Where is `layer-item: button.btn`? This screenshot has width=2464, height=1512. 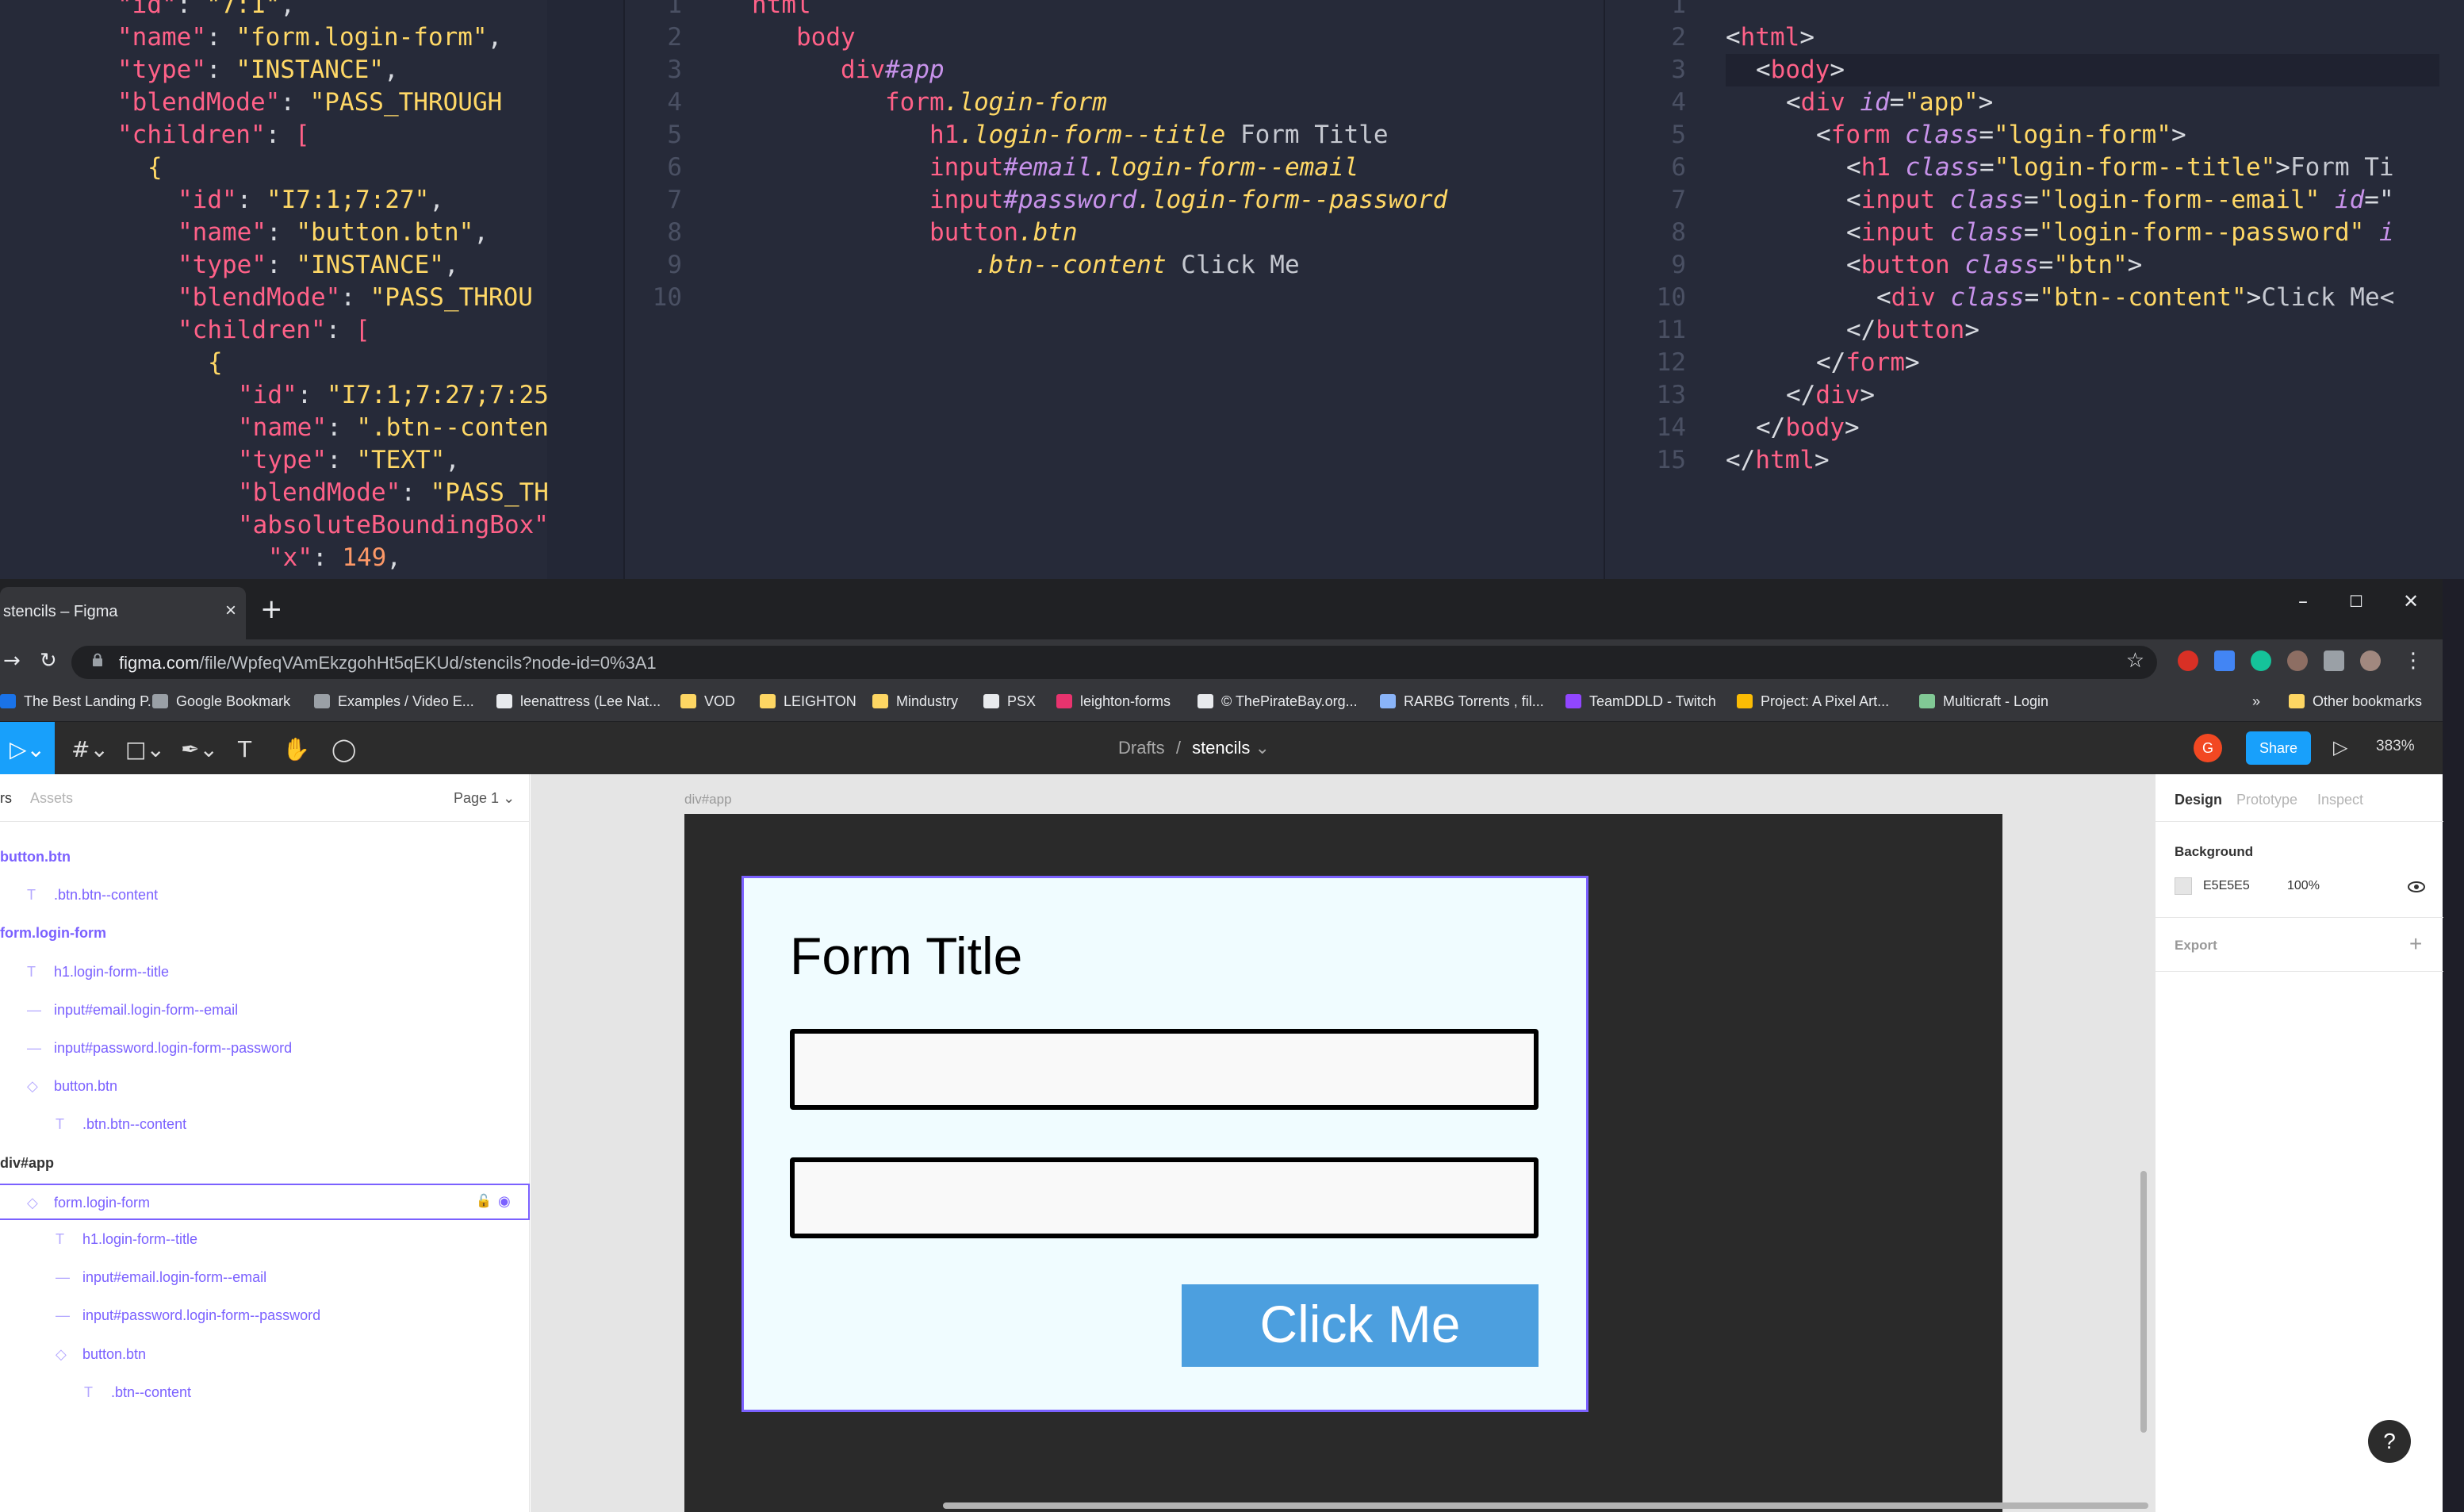 layer-item: button.btn is located at coordinates (265, 858).